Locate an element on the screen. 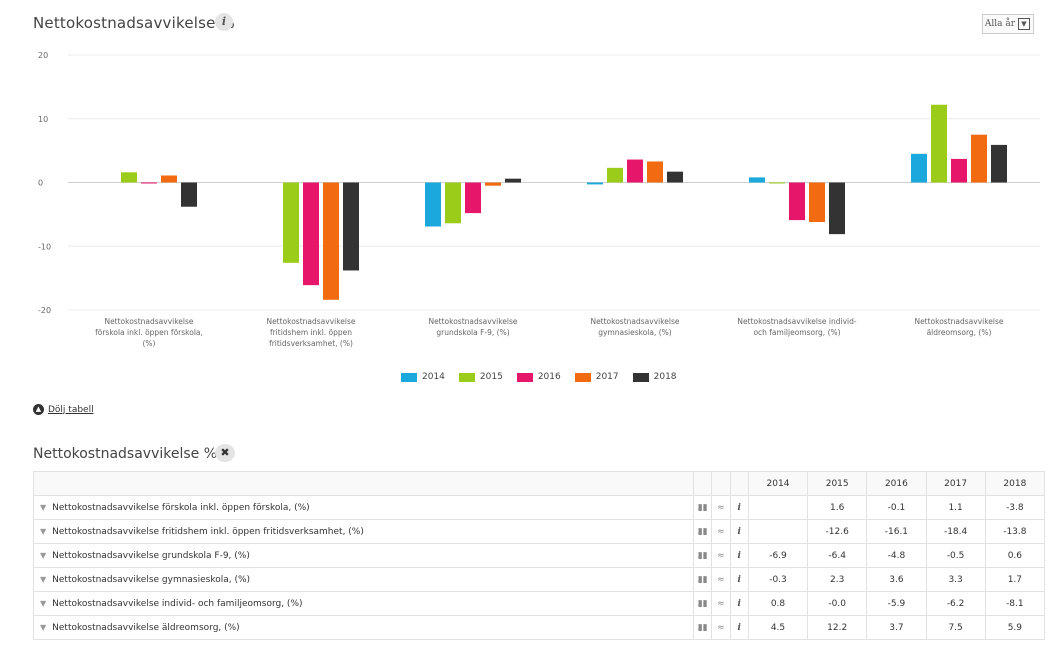 The width and height of the screenshot is (1048, 650). legend-item: 2018 is located at coordinates (654, 377).